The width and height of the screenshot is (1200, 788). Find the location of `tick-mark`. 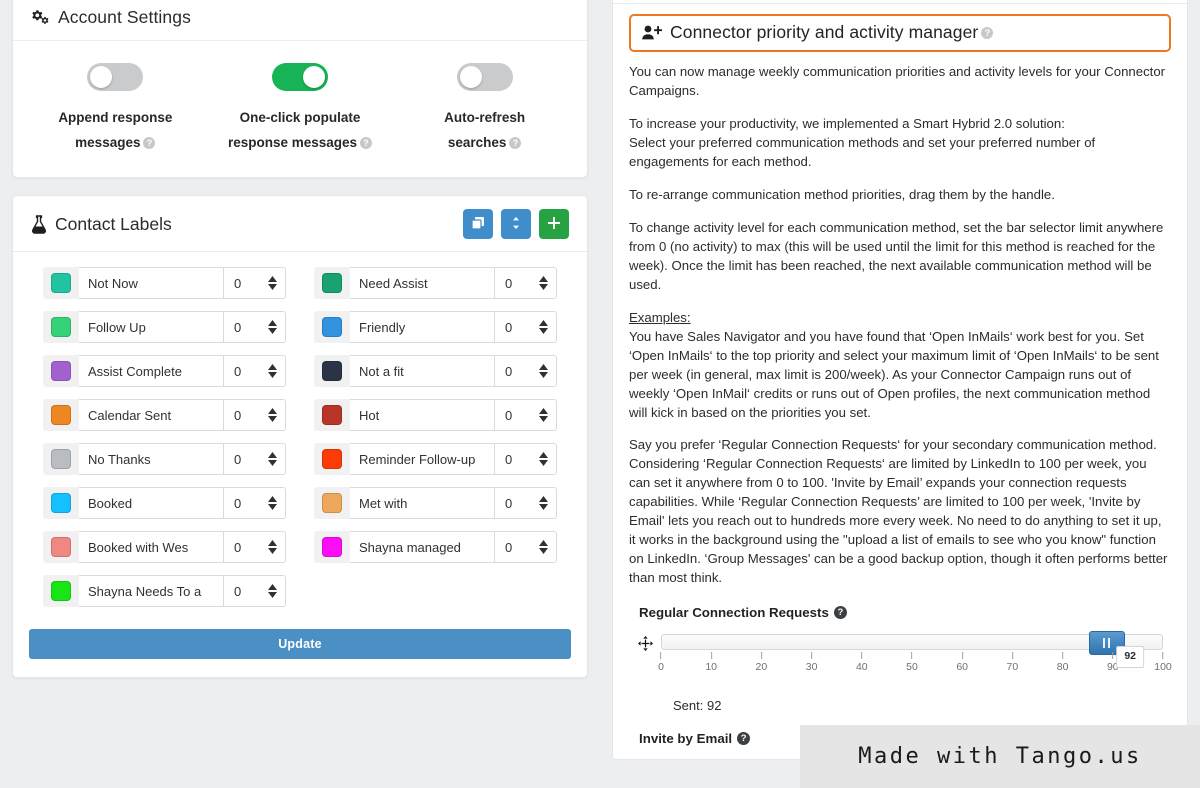

tick-mark is located at coordinates (761, 655).